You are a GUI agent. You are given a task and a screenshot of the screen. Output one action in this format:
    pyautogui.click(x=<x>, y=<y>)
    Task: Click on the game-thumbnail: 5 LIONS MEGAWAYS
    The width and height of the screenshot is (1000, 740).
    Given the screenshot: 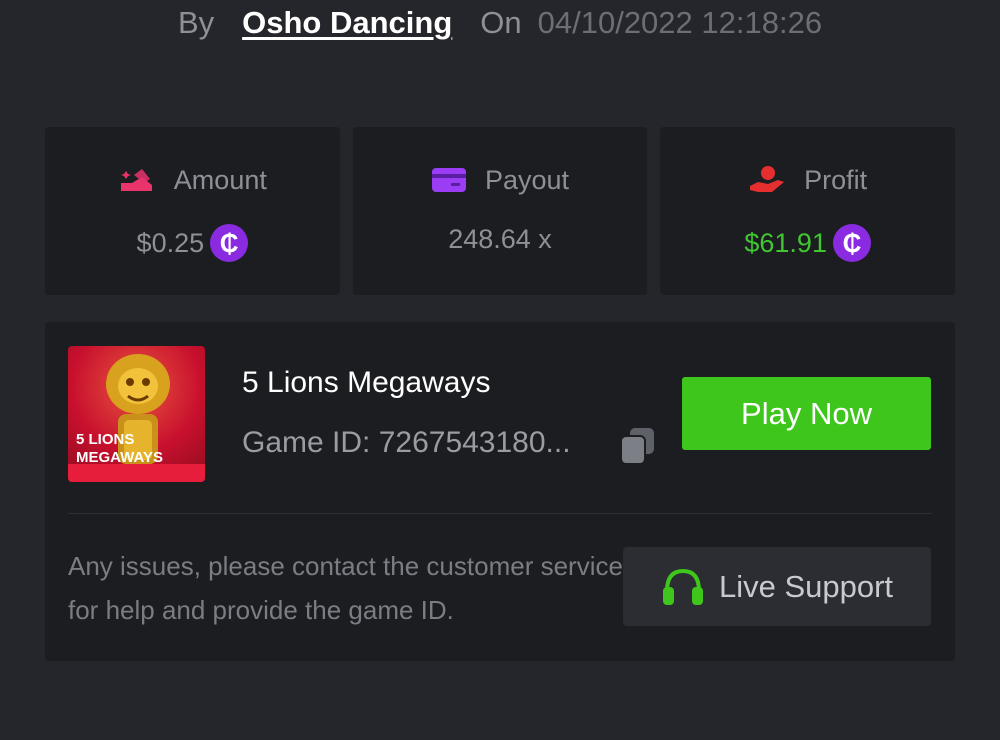 What is the action you would take?
    pyautogui.click(x=136, y=414)
    